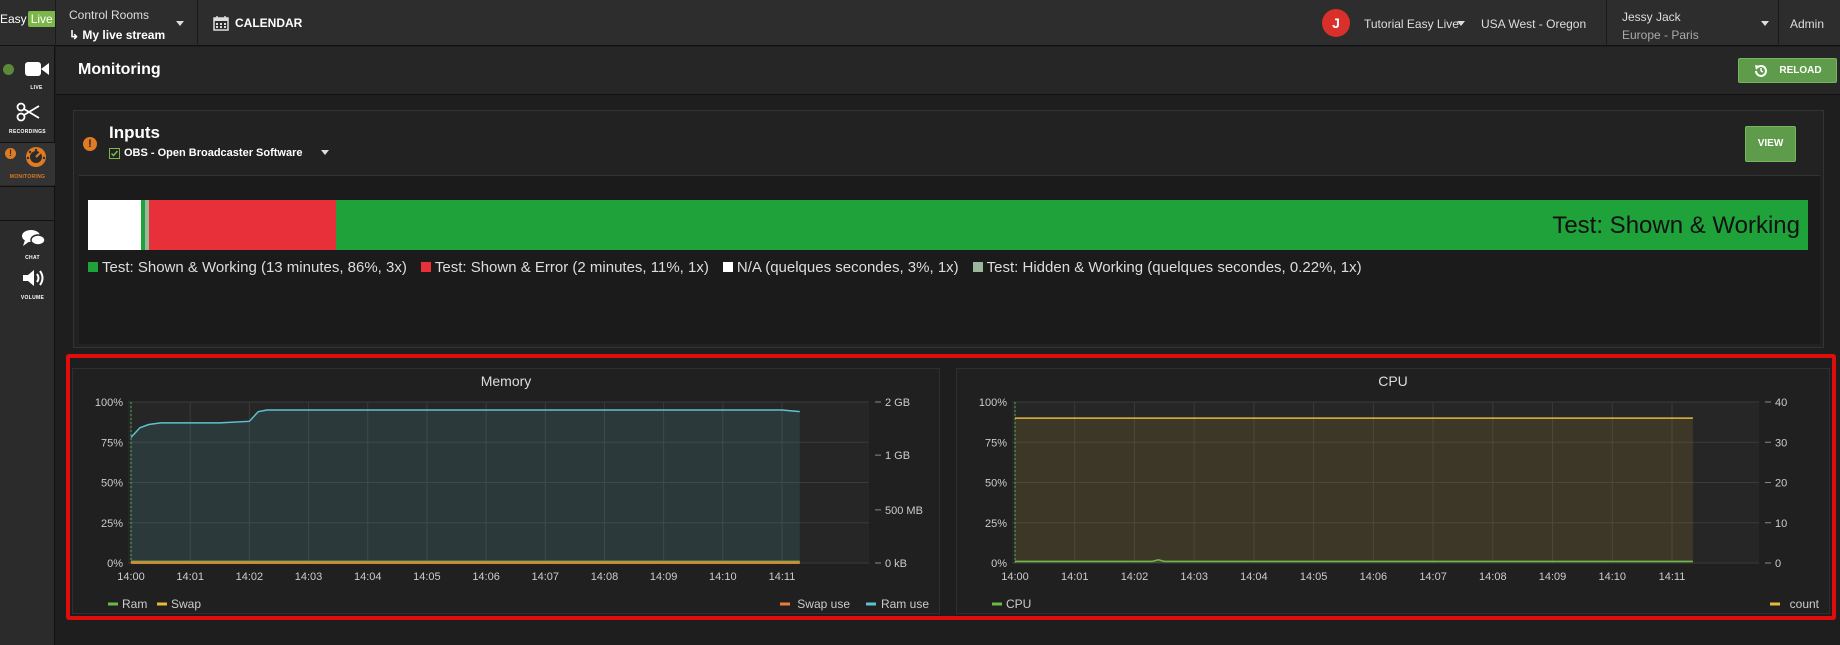 The height and width of the screenshot is (645, 1840). I want to click on sidebar-item-live: LIVE, so click(27, 75).